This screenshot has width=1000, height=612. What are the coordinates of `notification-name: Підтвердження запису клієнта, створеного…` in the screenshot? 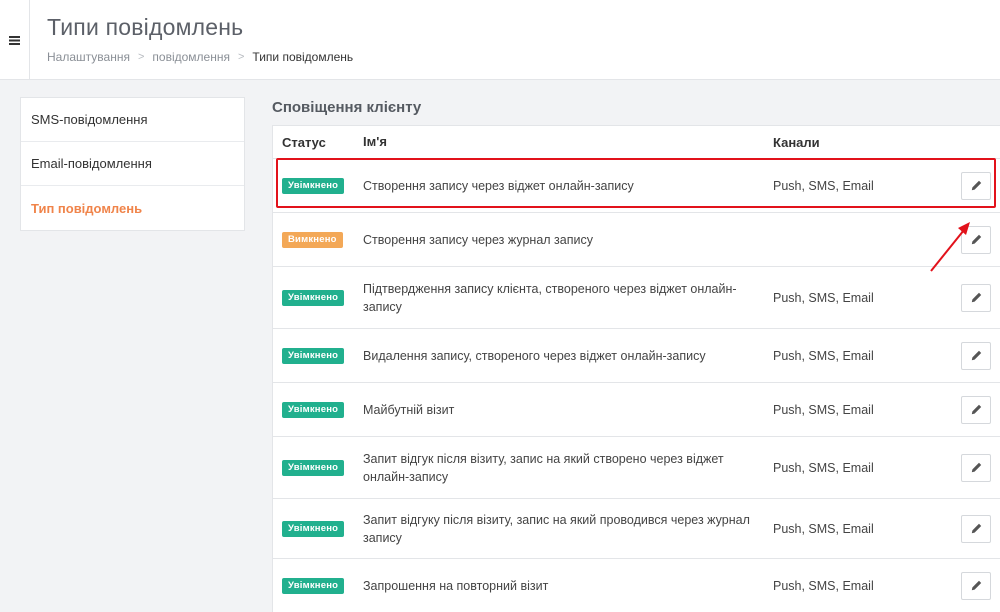 It's located at (550, 297).